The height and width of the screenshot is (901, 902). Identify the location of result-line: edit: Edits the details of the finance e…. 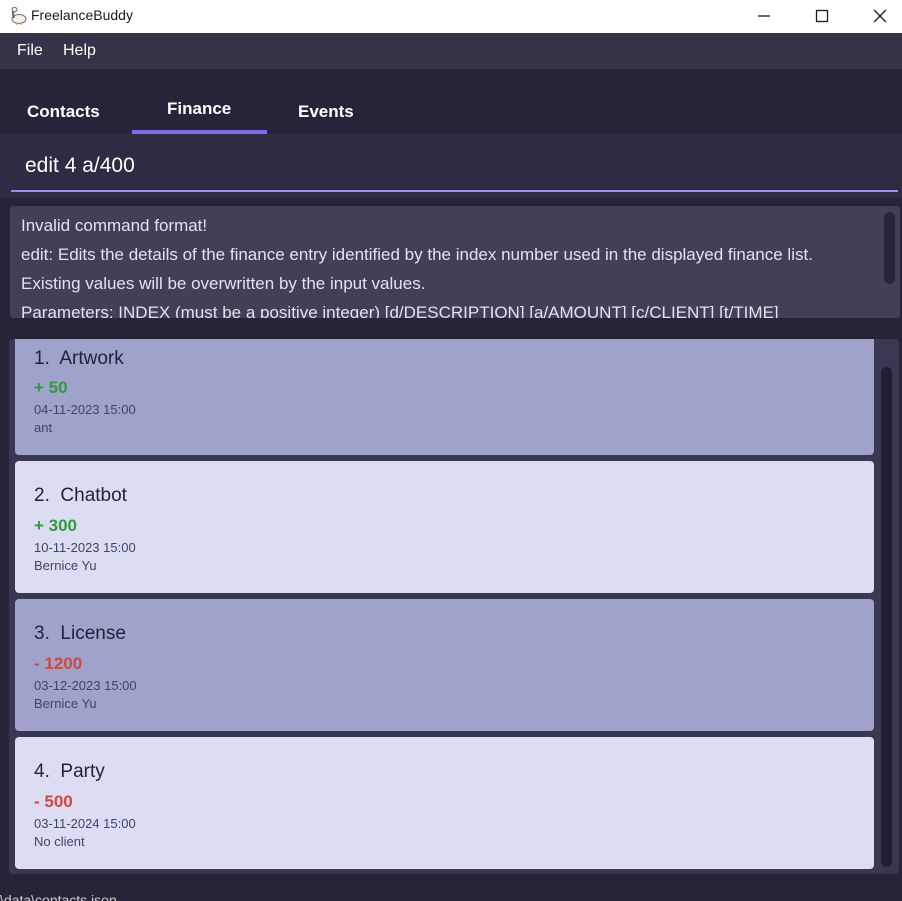
(417, 254).